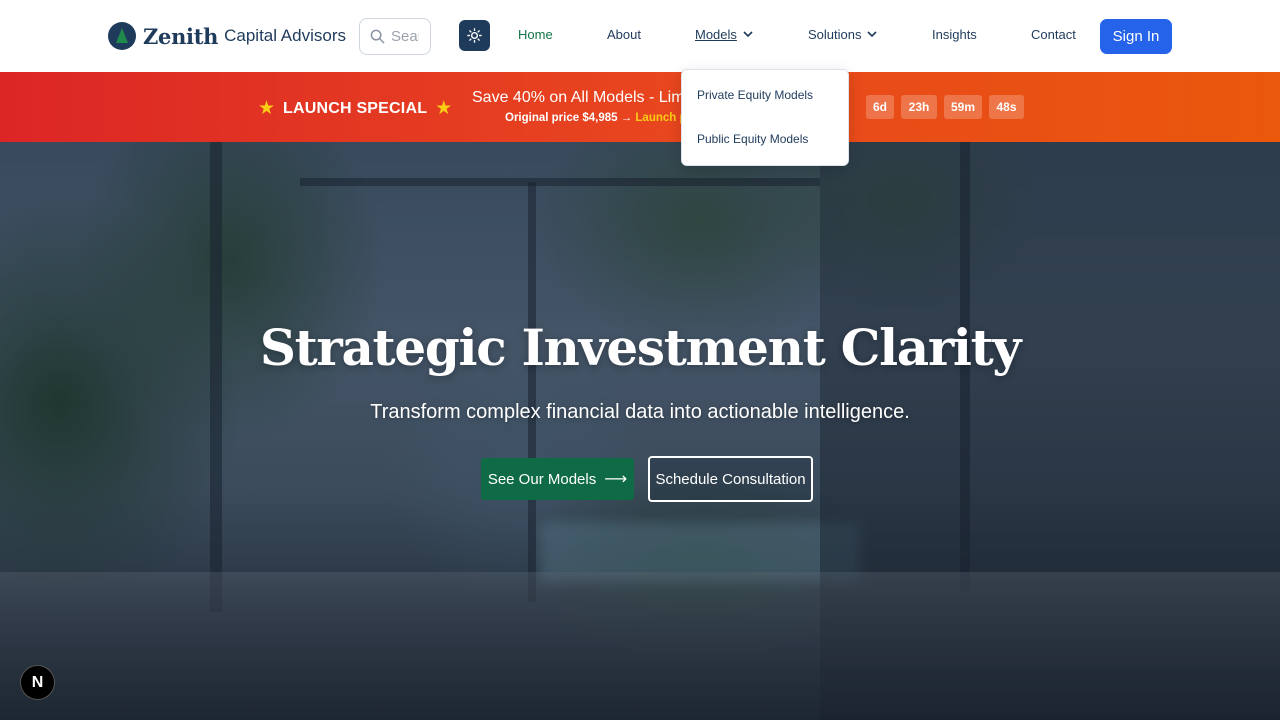 The width and height of the screenshot is (1280, 720). Describe the element at coordinates (542, 479) in the screenshot. I see `see-our-models-label: See Our Models` at that location.